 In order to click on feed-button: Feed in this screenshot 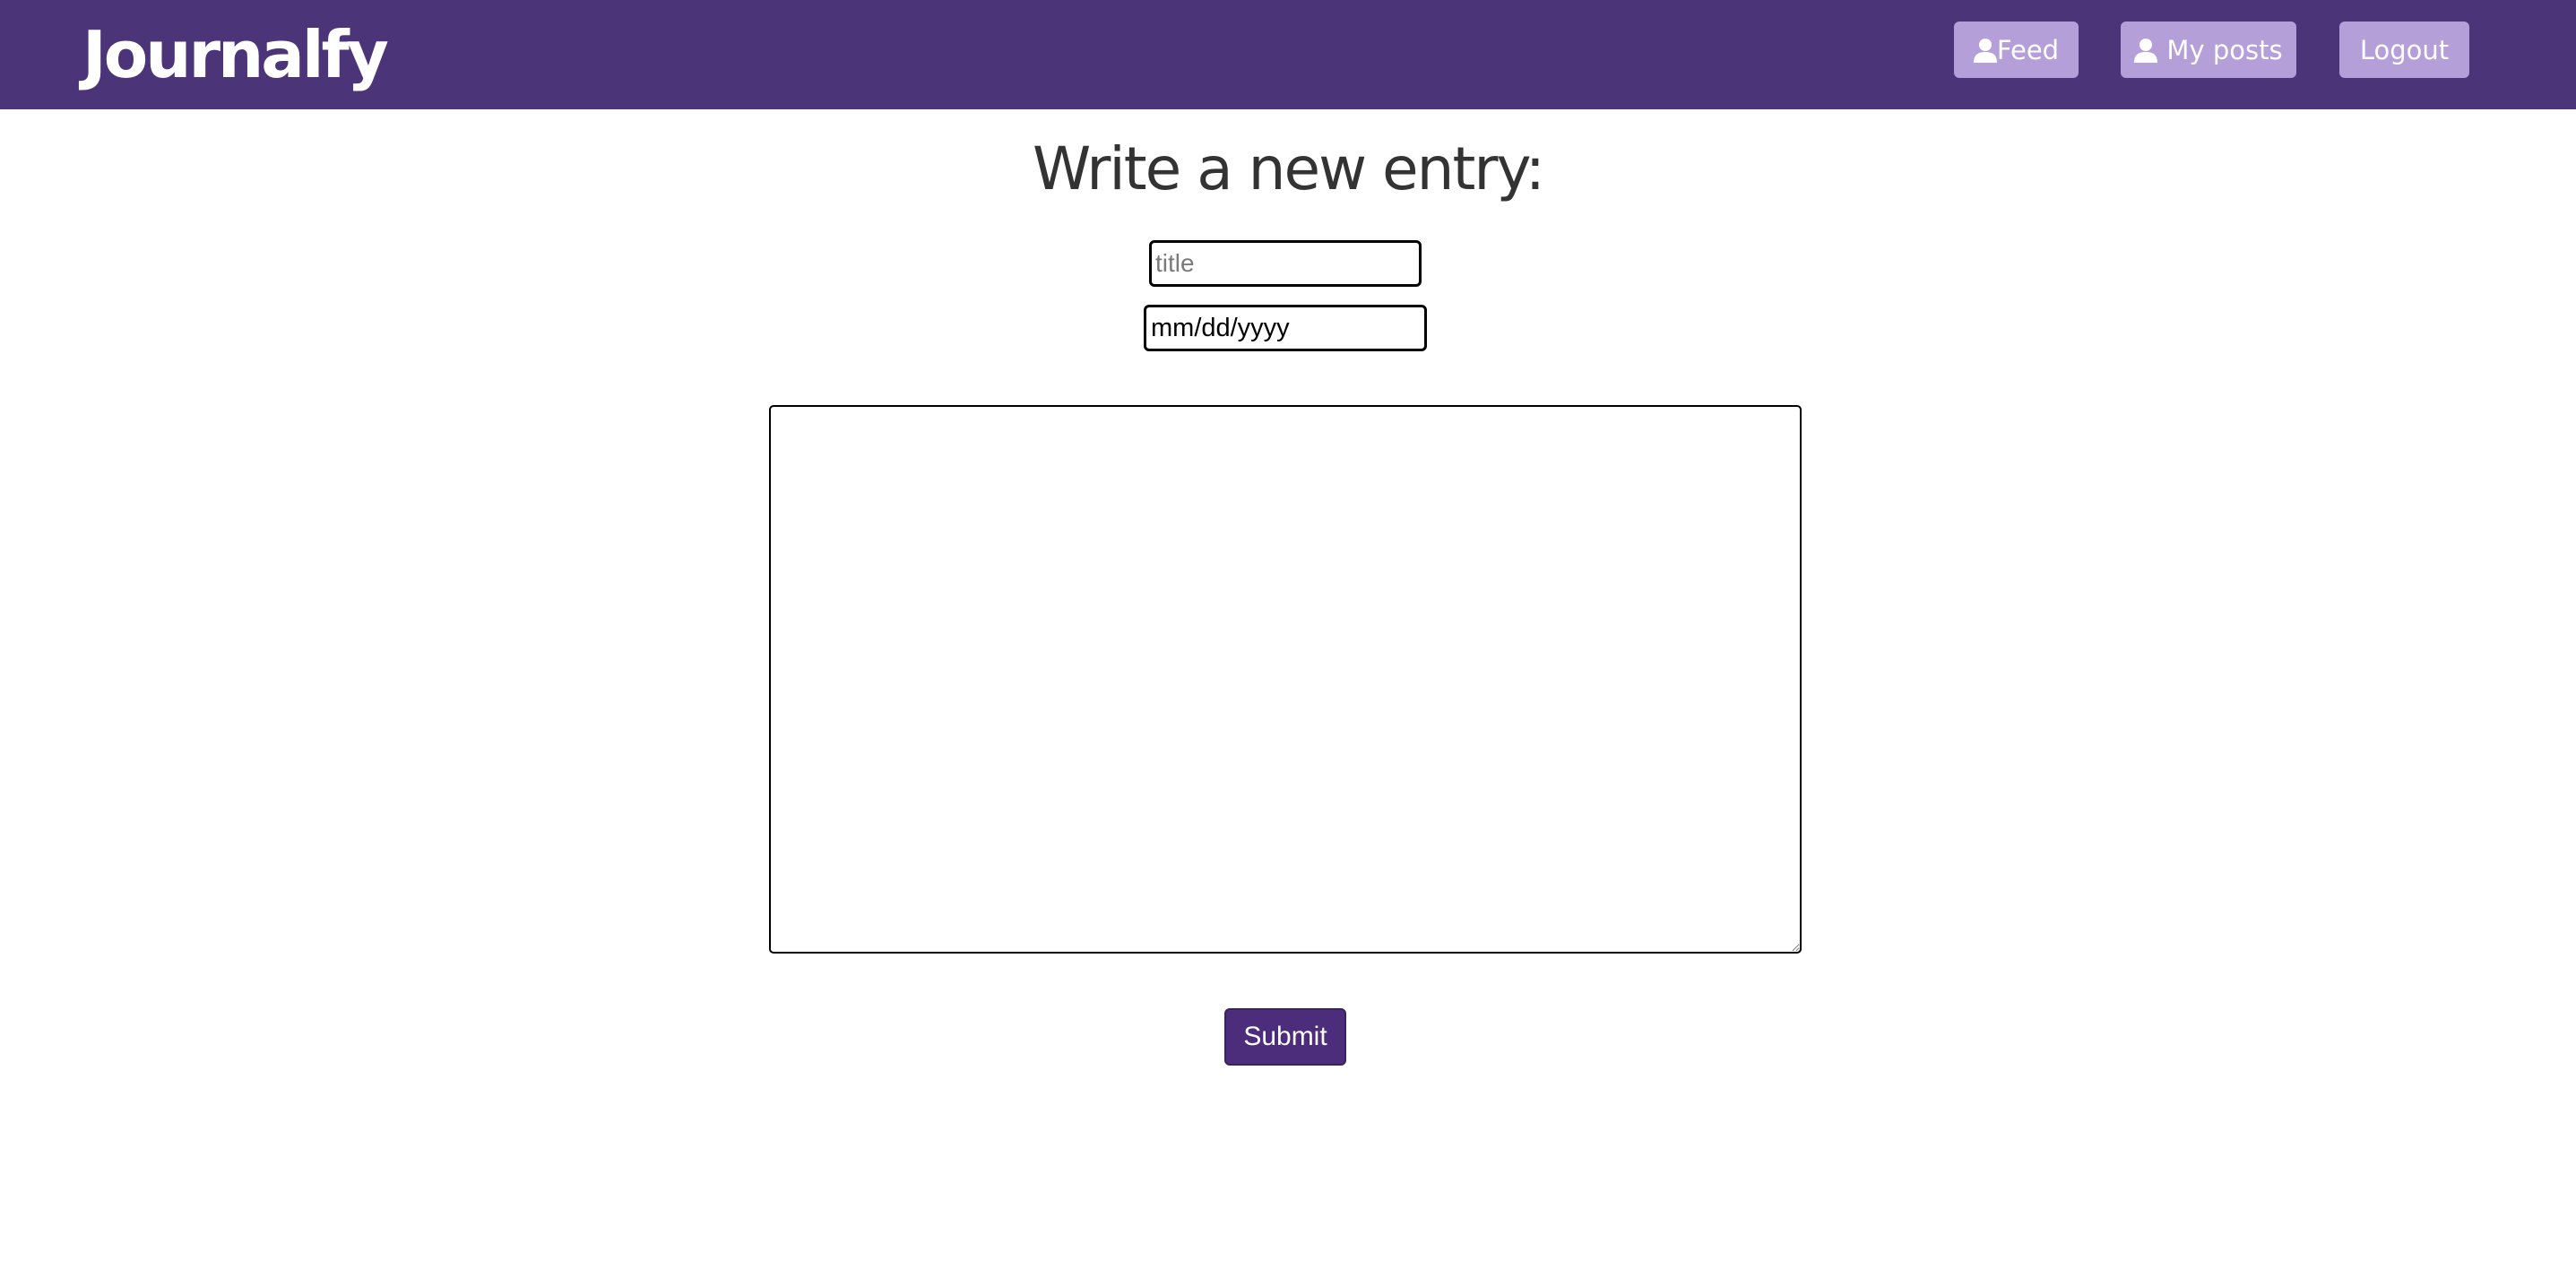, I will do `click(2016, 50)`.